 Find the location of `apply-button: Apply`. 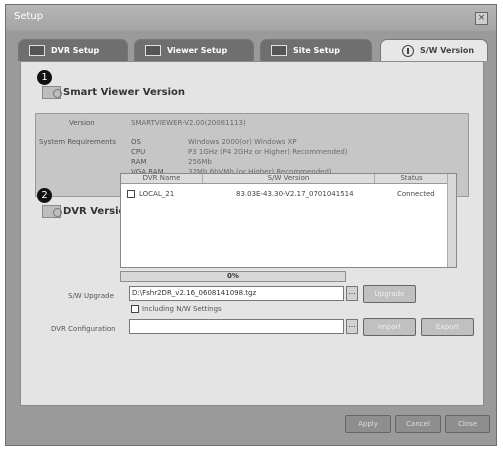

apply-button: Apply is located at coordinates (368, 424).